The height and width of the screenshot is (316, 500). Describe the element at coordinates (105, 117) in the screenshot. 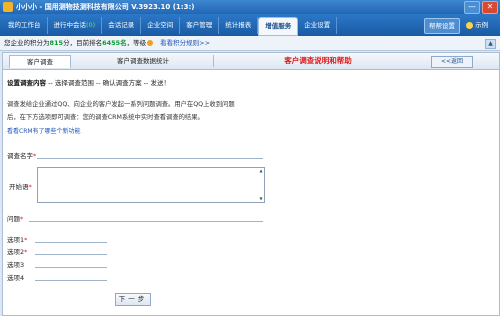

I see `description-line-2: 后，在下方选项即可调查：您的调查CRM系统中实时查看调查的结果。` at that location.